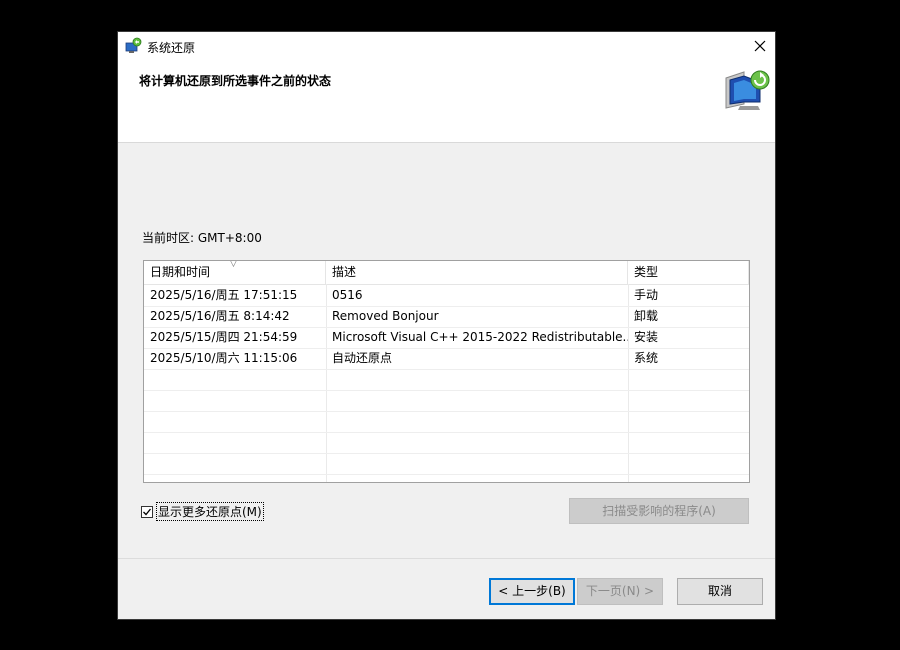 The width and height of the screenshot is (900, 650). I want to click on window-title: 系统还原, so click(171, 48).